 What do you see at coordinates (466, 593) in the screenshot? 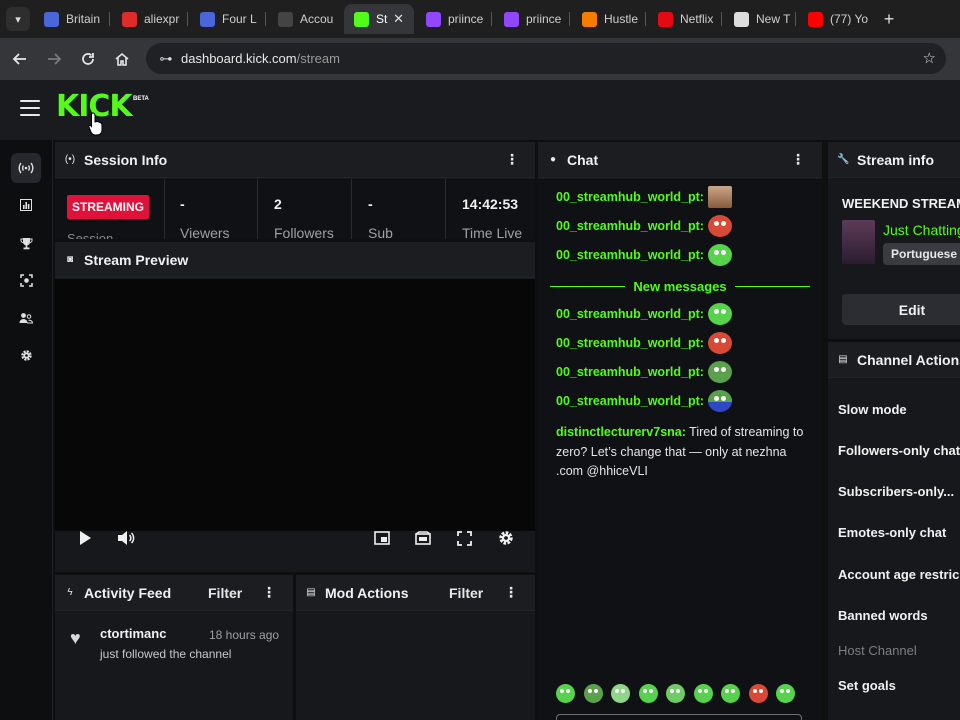
I see `mod-filter-button: Filter` at bounding box center [466, 593].